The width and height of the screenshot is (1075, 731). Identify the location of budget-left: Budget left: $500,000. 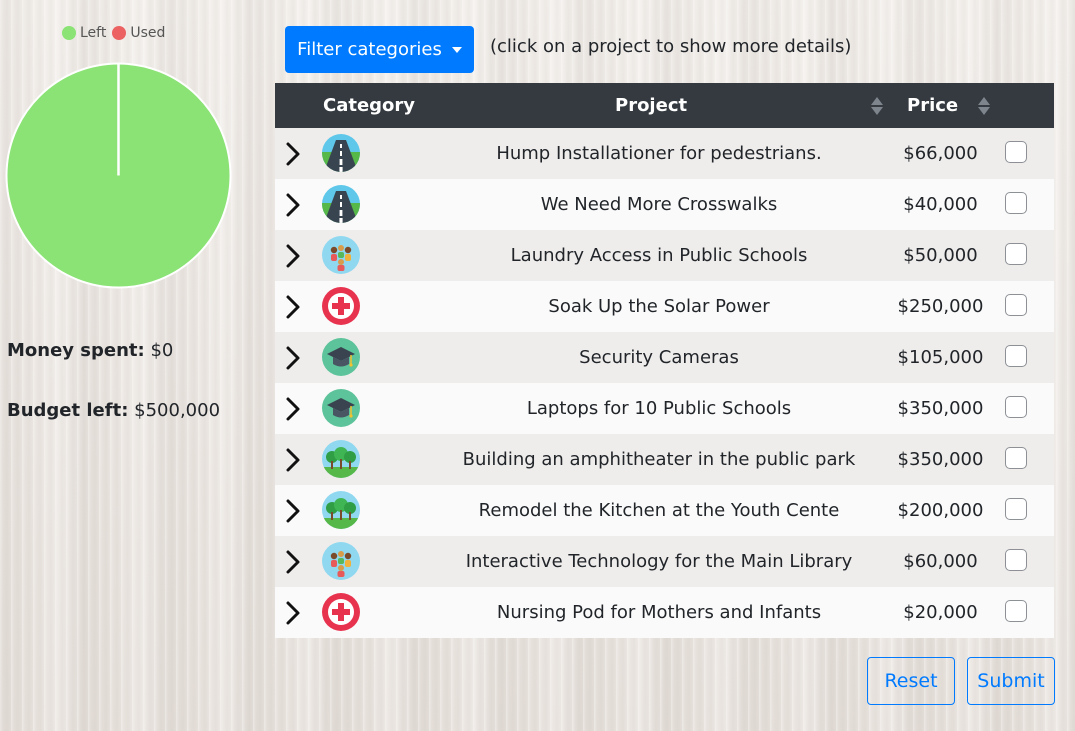
(113, 410).